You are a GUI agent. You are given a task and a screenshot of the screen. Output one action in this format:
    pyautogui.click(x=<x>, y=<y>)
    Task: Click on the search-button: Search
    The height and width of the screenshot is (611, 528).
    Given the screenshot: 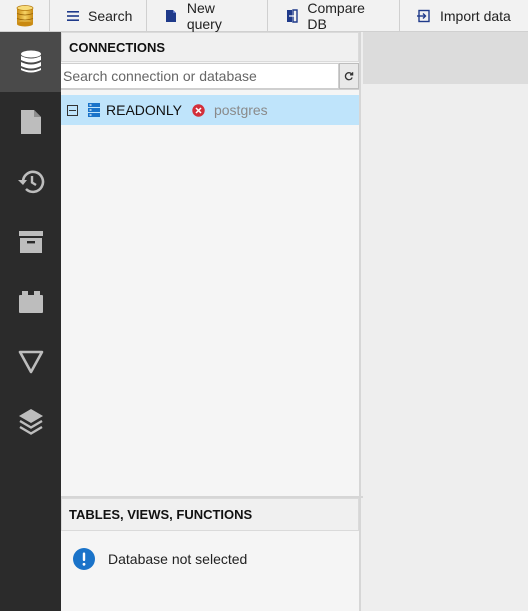 What is the action you would take?
    pyautogui.click(x=98, y=16)
    